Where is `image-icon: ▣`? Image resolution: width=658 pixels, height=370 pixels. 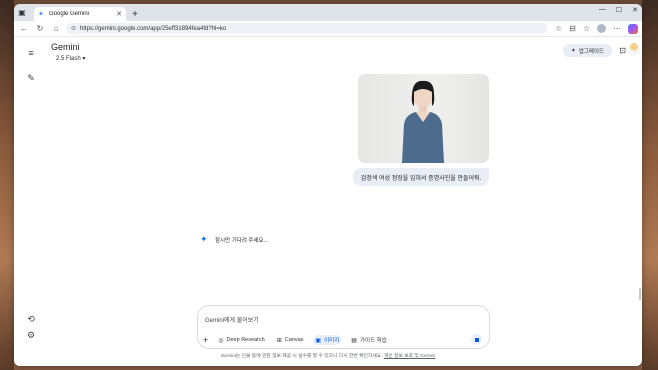
image-icon: ▣ is located at coordinates (318, 340).